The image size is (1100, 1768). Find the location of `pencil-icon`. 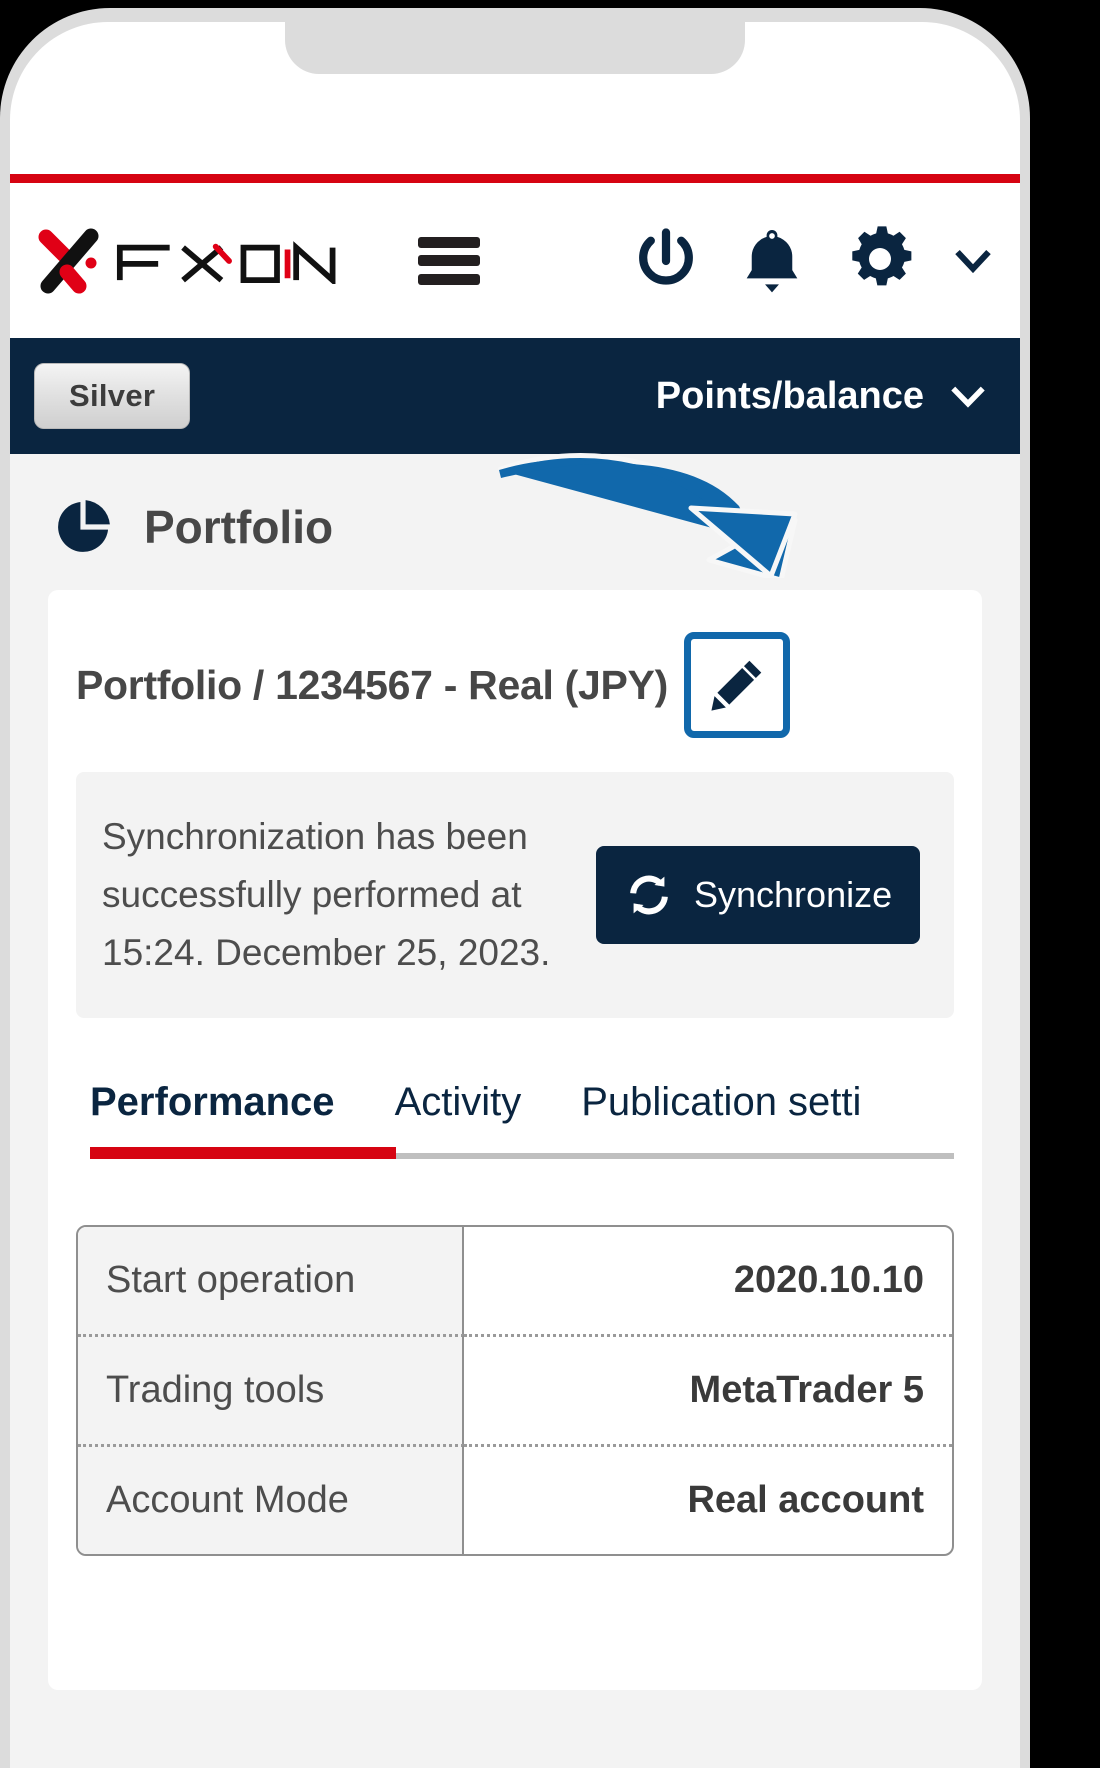

pencil-icon is located at coordinates (736, 685).